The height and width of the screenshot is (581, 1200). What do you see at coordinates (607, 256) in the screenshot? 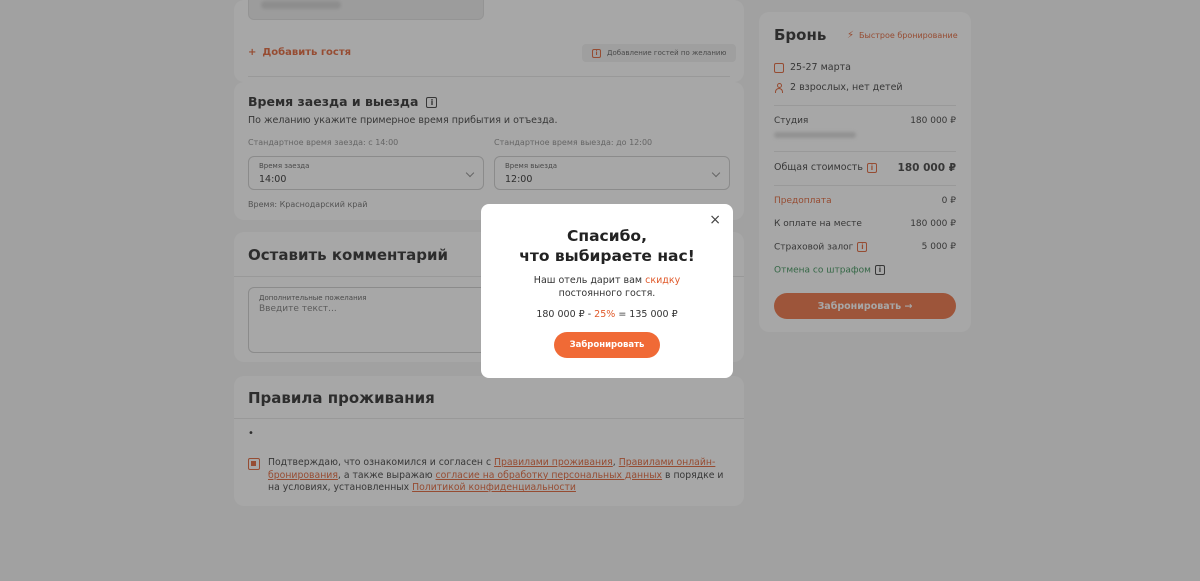
I see `modal-title-line2: что выбираете нас!` at bounding box center [607, 256].